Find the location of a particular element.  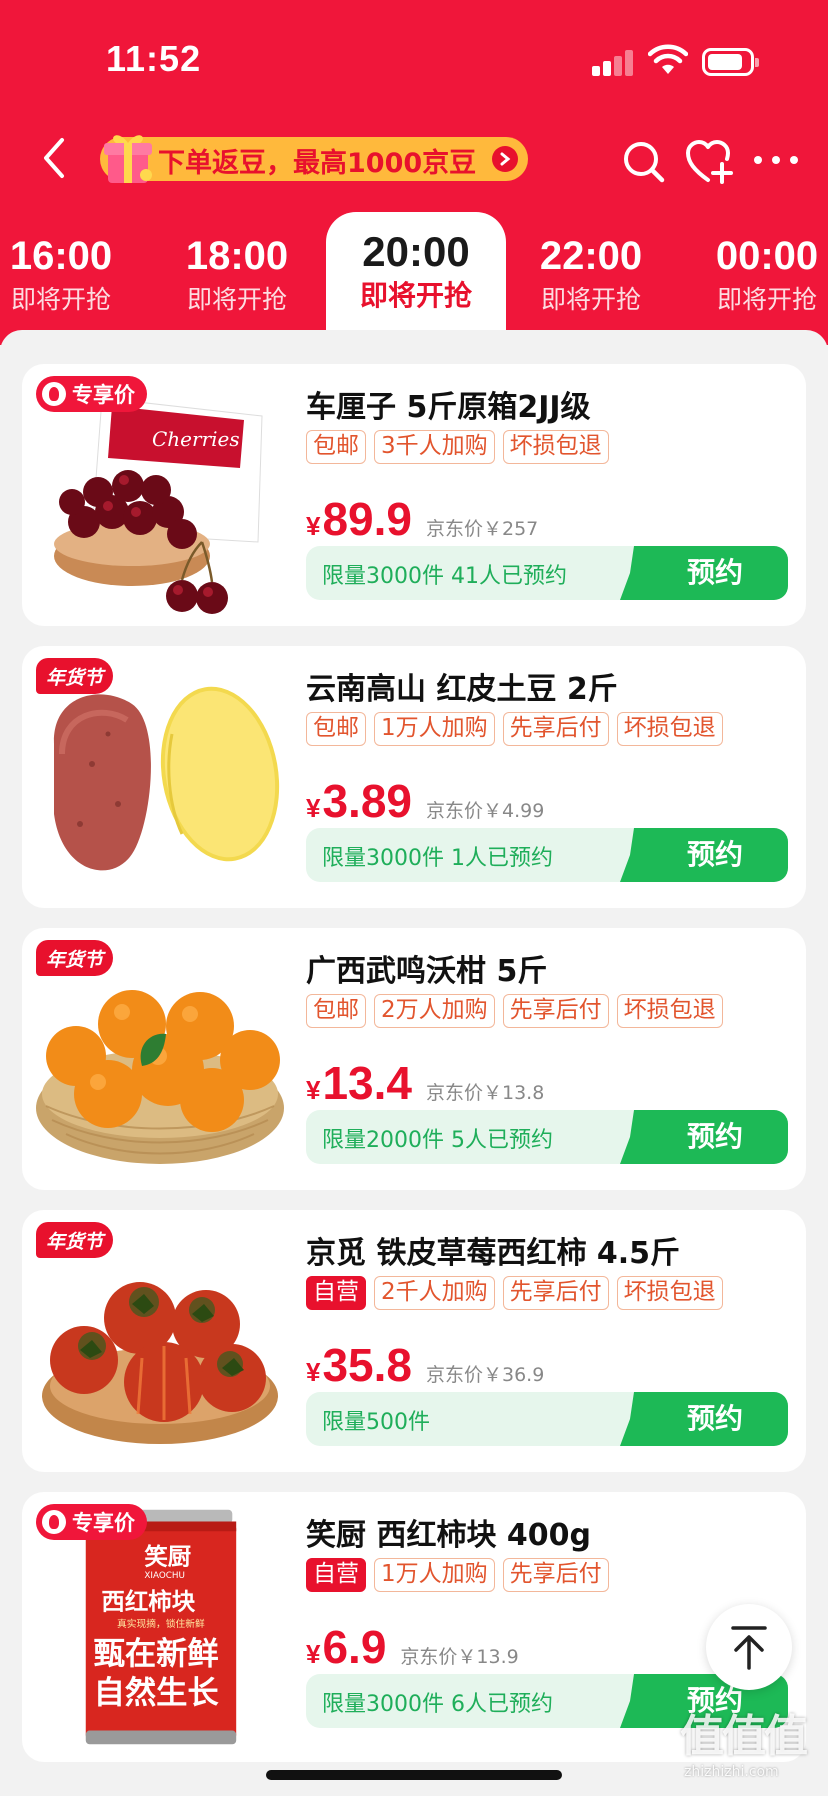

status-bar: 11:52 is located at coordinates (414, 60).